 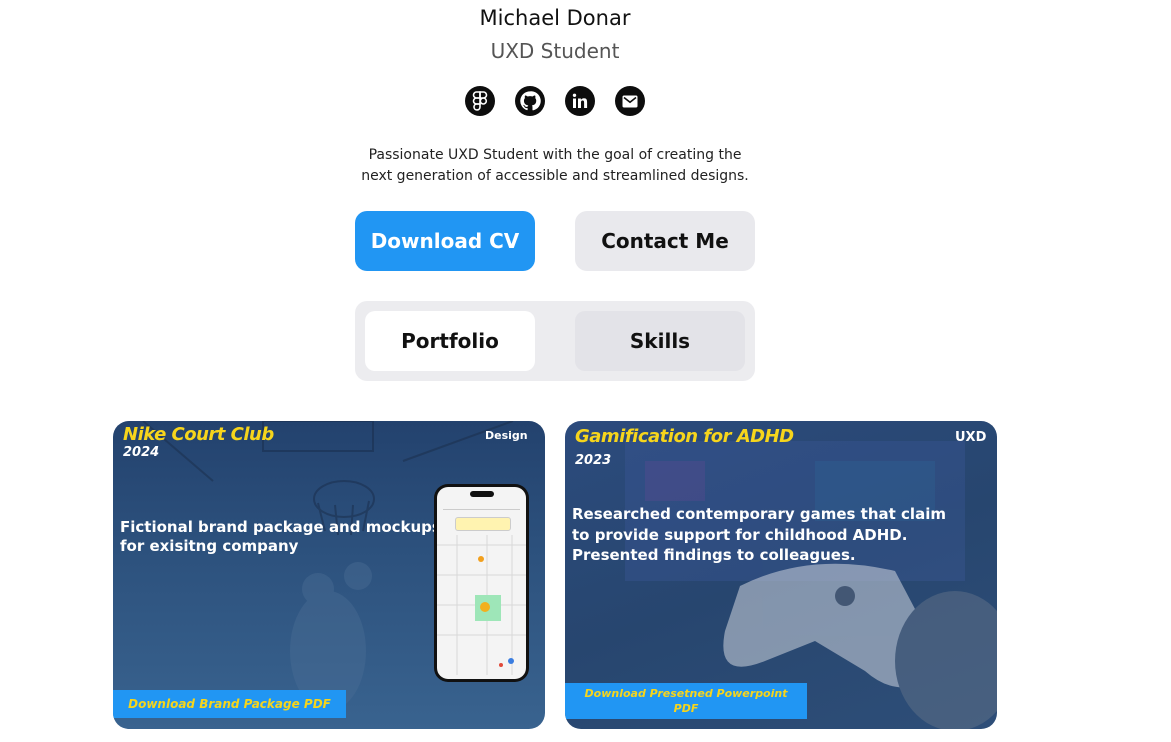 What do you see at coordinates (740, 534) in the screenshot?
I see `card-description-line: to provide support for childhood ADHD.` at bounding box center [740, 534].